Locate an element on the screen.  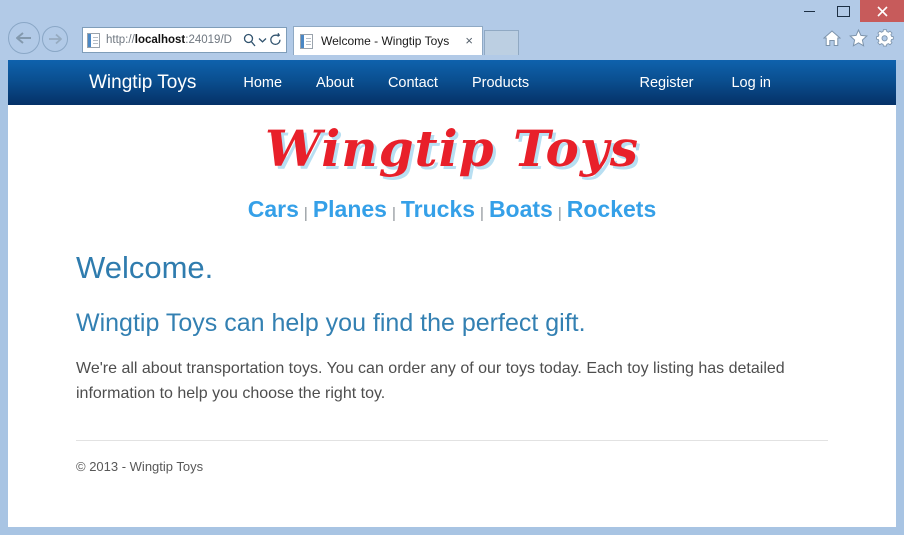
forward-arrow-icon is located at coordinates (55, 39).